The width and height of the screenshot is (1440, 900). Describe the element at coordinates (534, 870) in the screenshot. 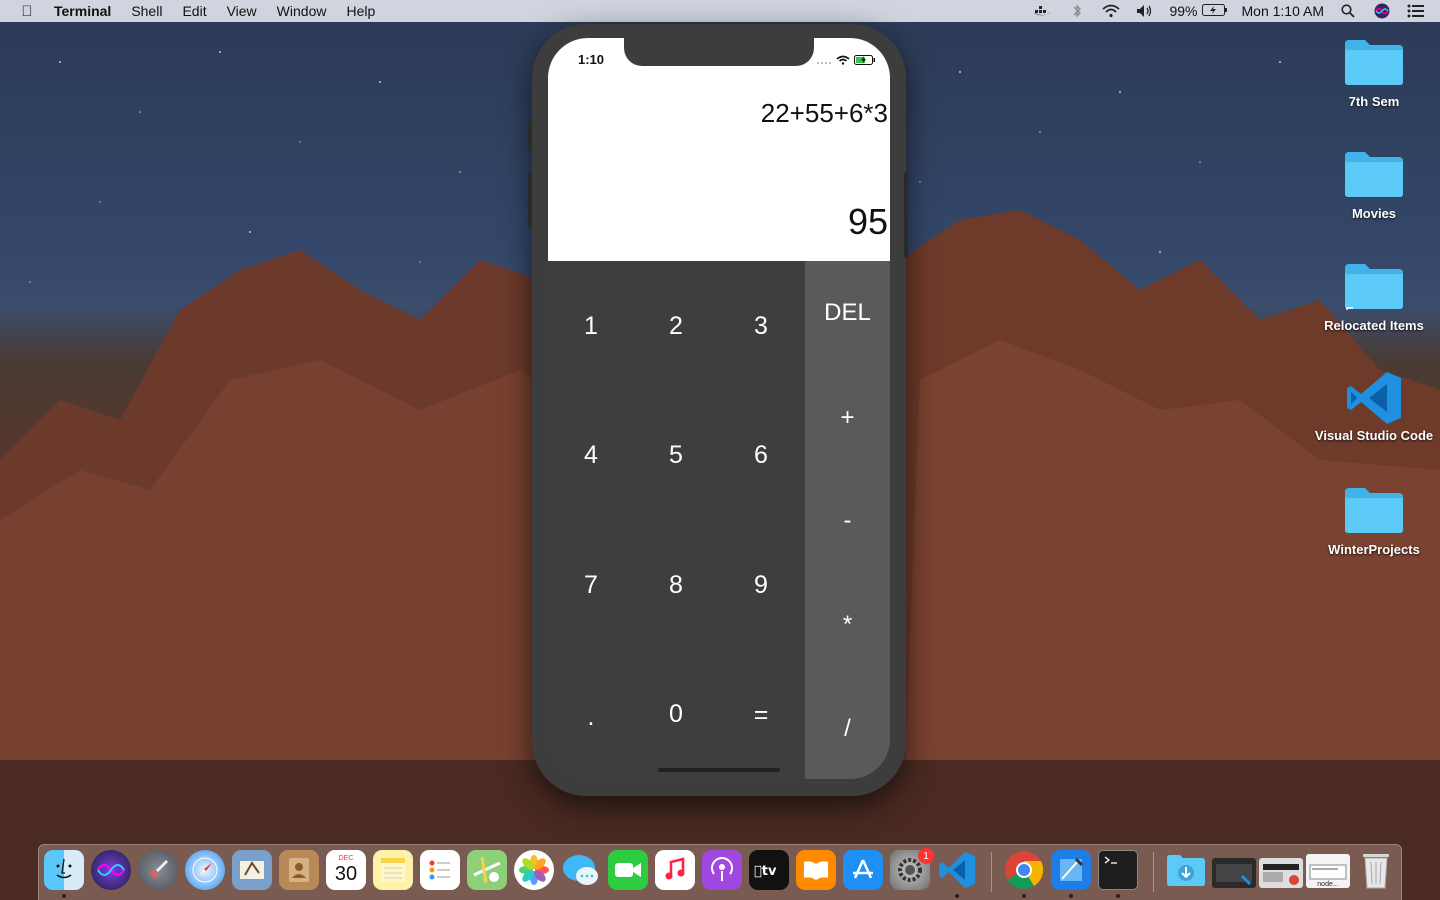

I see `photos-icon` at that location.